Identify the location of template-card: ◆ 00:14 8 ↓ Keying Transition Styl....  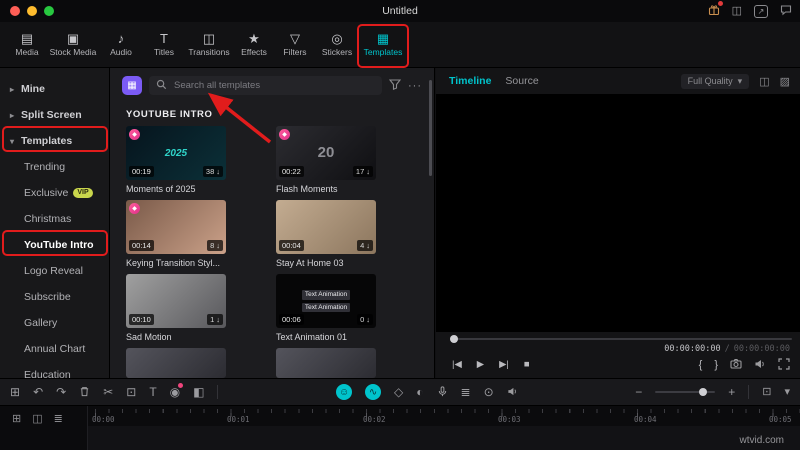
(197, 234).